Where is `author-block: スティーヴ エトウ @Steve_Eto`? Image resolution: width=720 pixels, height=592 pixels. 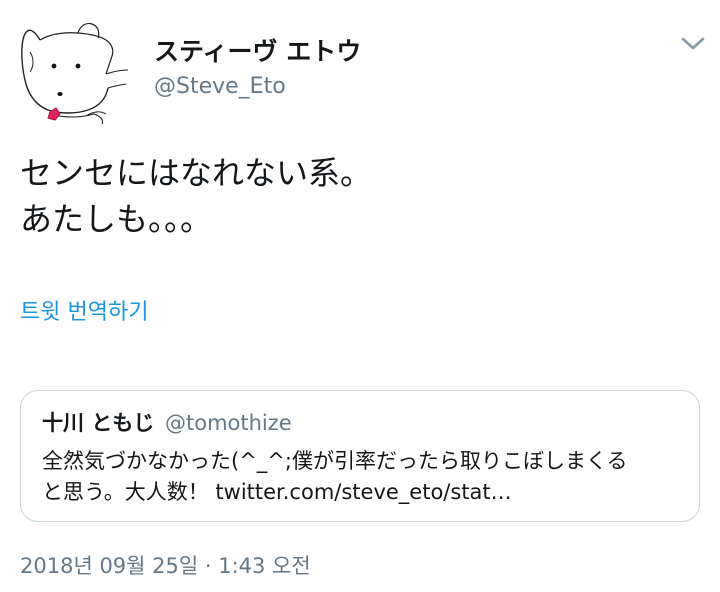 author-block: スティーヴ エトウ @Steve_Eto is located at coordinates (257, 69).